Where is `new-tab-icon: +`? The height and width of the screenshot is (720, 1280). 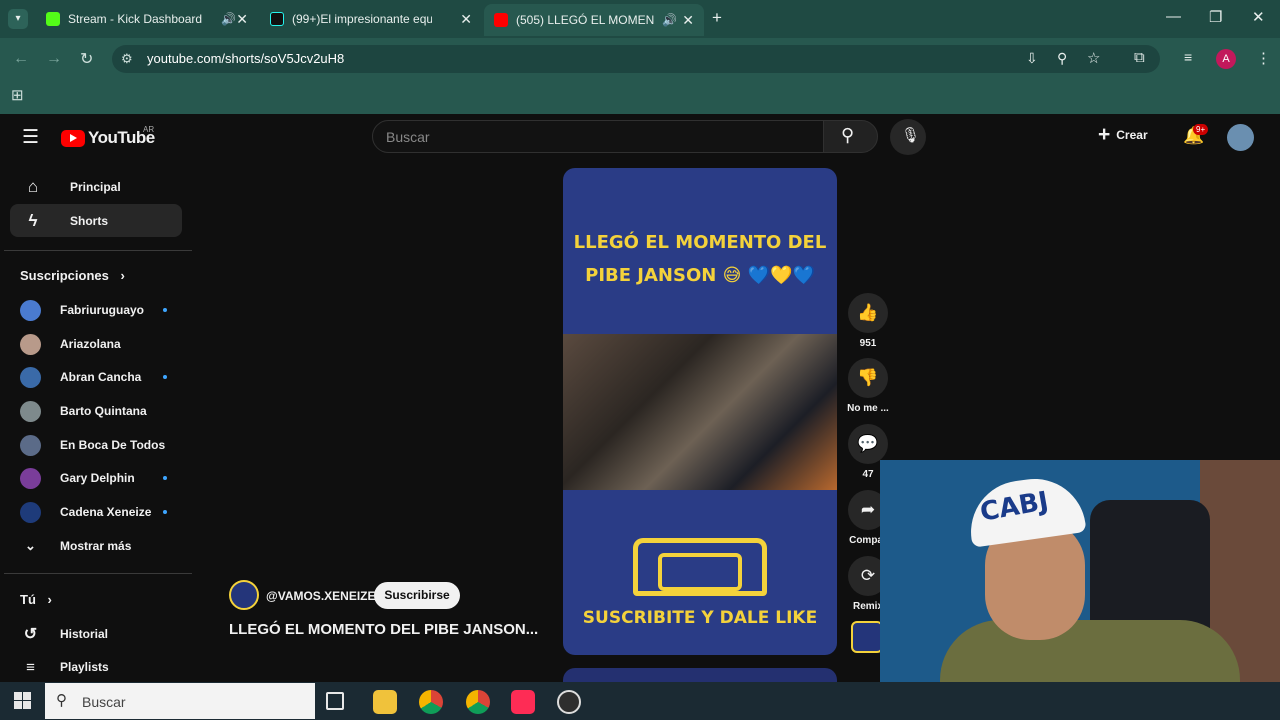 new-tab-icon: + is located at coordinates (717, 18).